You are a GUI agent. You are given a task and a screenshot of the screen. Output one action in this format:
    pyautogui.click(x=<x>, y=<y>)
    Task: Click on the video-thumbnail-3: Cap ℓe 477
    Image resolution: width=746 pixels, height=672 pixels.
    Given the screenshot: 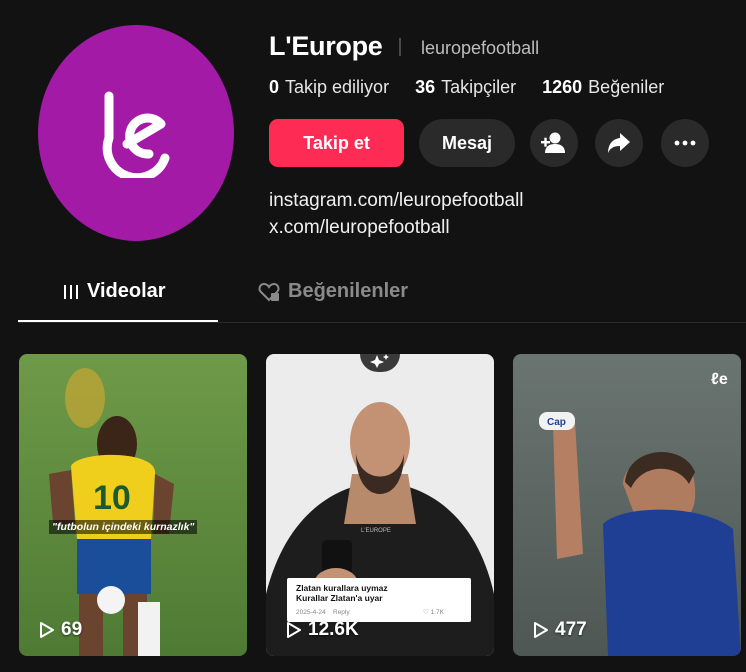 What is the action you would take?
    pyautogui.click(x=627, y=505)
    